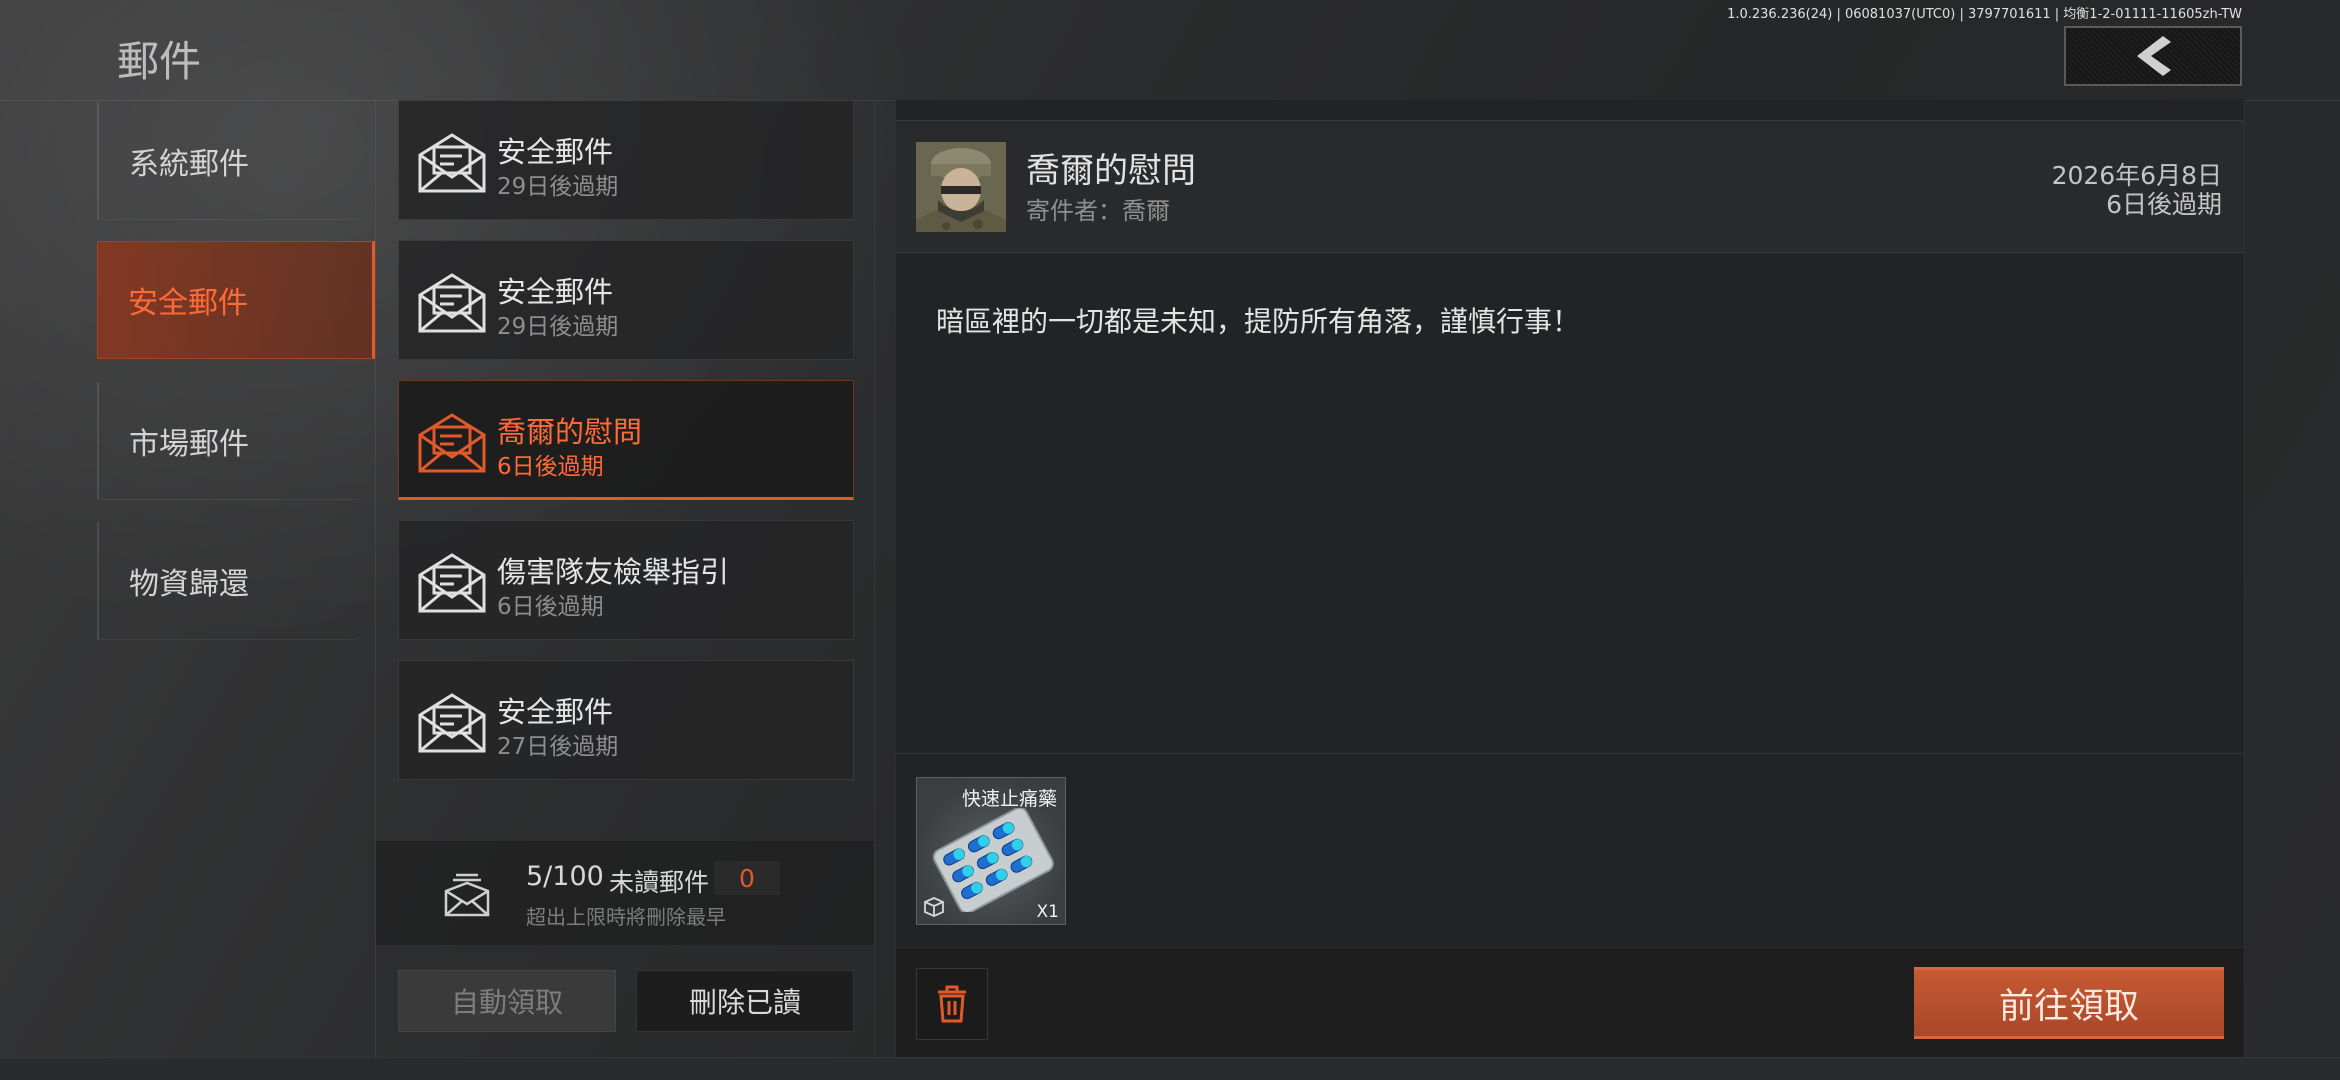  Describe the element at coordinates (467, 895) in the screenshot. I see `mail-stack-icon` at that location.